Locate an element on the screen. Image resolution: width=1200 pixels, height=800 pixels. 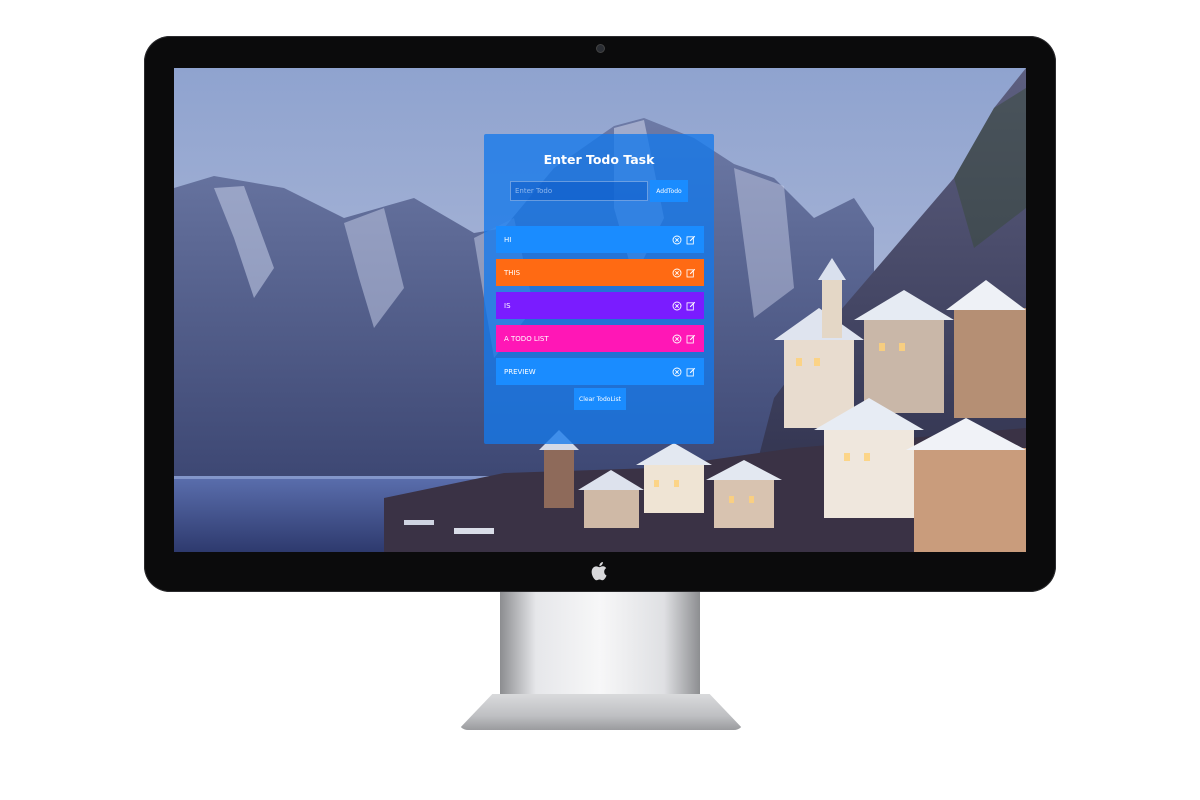
todo-item: HI is located at coordinates (600, 239).